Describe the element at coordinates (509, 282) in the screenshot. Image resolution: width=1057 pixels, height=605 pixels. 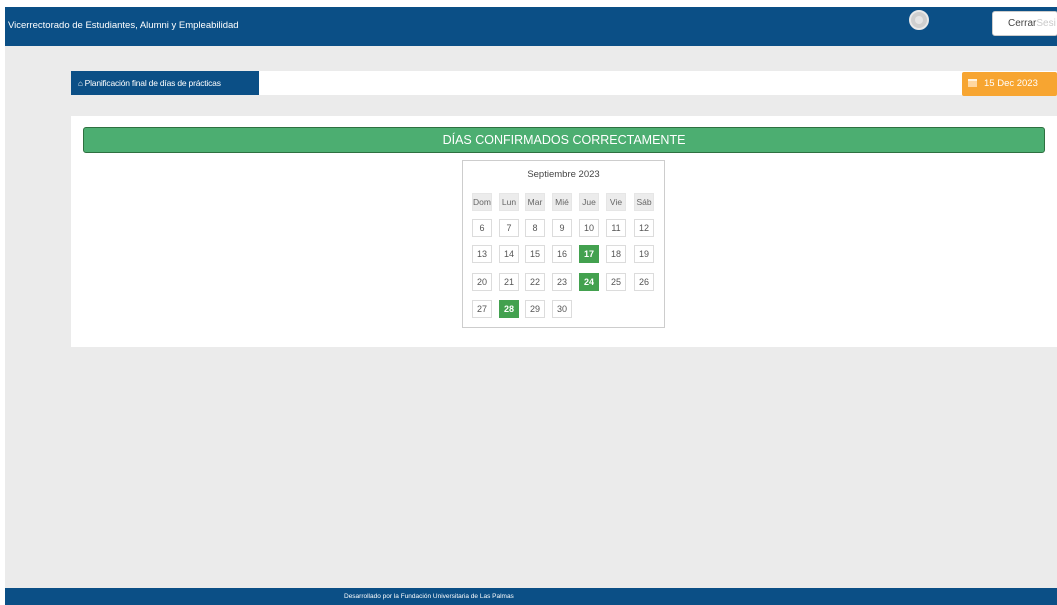
I see `calendar-day: 21` at that location.